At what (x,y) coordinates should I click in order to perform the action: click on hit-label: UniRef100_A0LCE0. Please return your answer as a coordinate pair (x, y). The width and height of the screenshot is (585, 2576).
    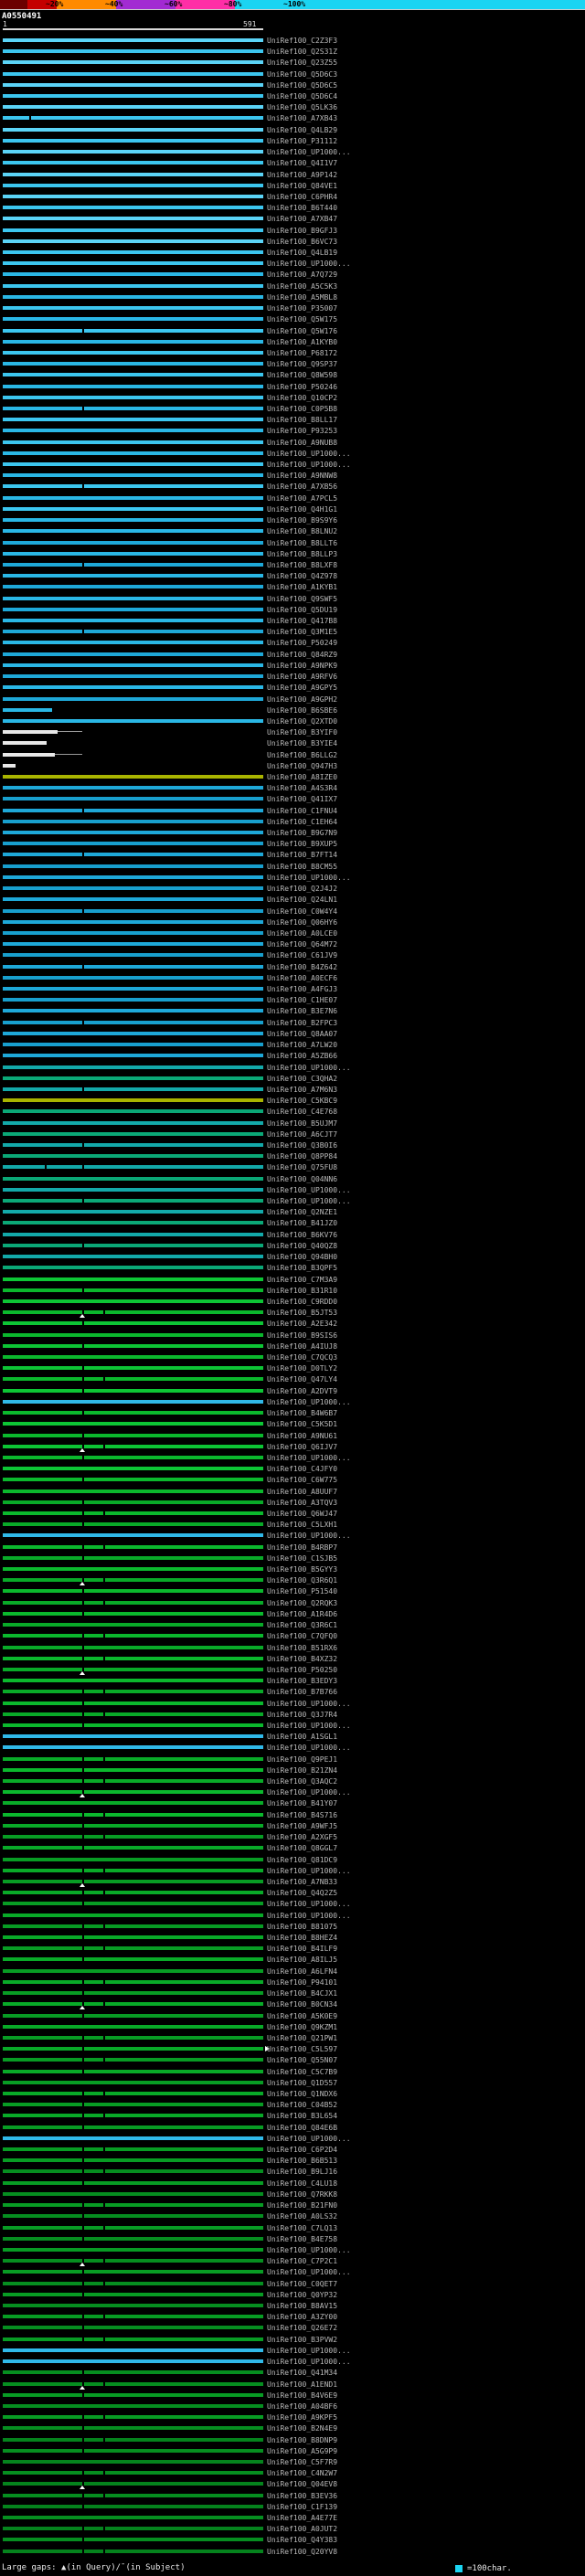
    Looking at the image, I should click on (302, 933).